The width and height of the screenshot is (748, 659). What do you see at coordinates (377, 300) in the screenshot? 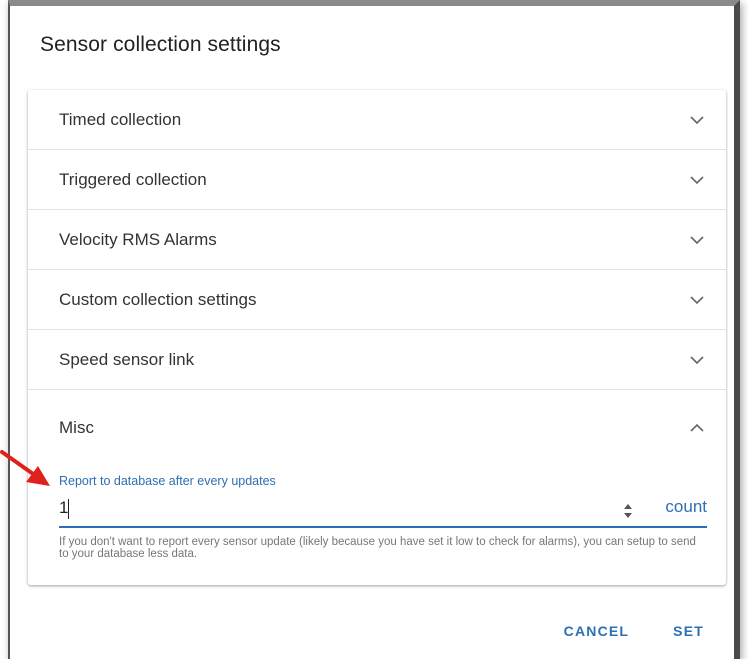
I see `panel-custom-collection-settings: Custom collection settings` at bounding box center [377, 300].